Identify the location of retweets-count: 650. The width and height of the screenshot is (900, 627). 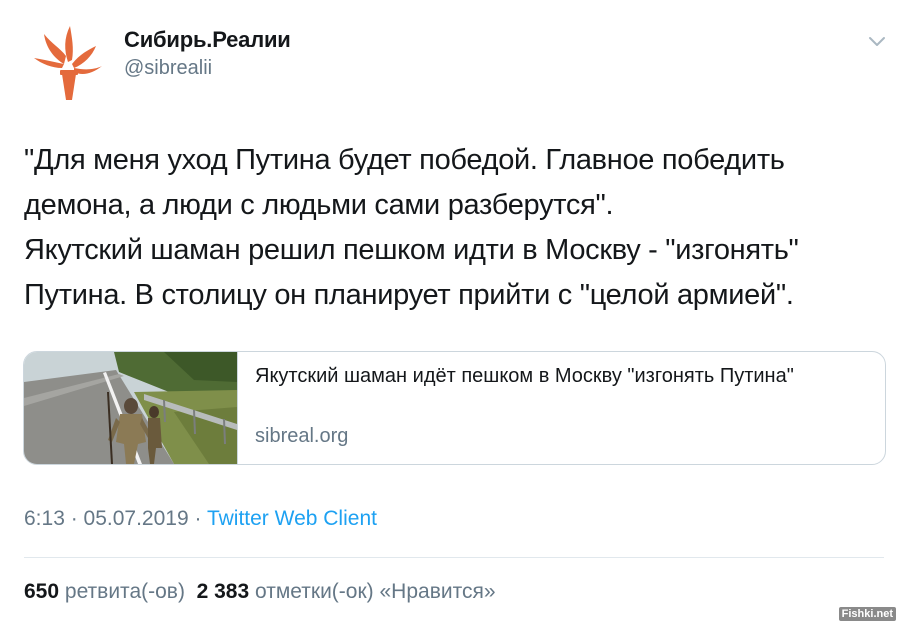
(41, 591).